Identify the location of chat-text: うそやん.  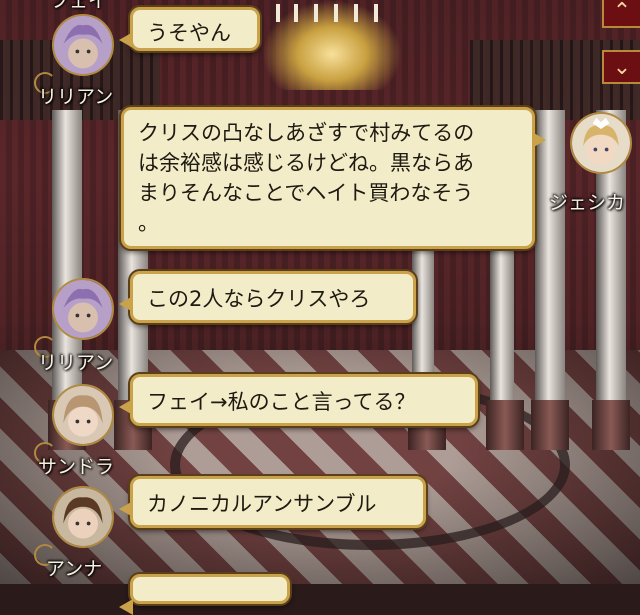
(189, 33).